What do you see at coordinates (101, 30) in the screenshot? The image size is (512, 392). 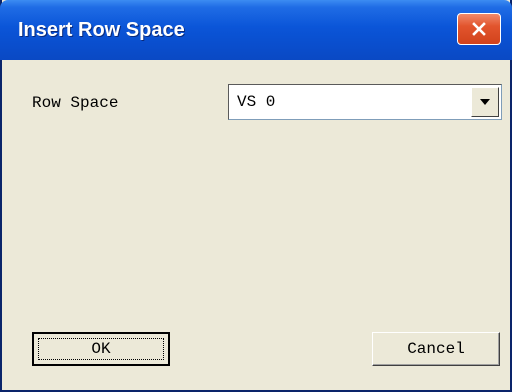 I see `dialog-title: Insert Row Space` at bounding box center [101, 30].